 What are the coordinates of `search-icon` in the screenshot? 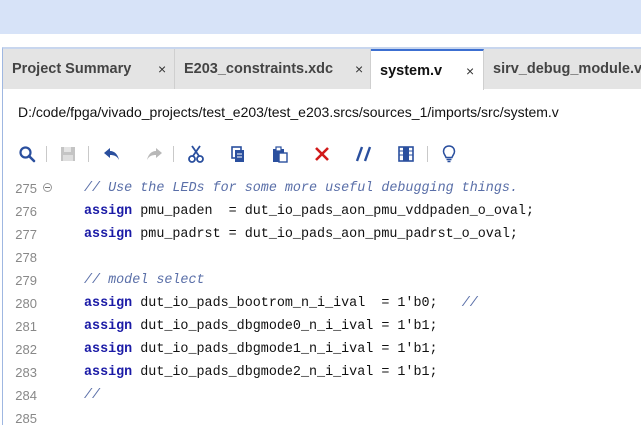 It's located at (27, 154).